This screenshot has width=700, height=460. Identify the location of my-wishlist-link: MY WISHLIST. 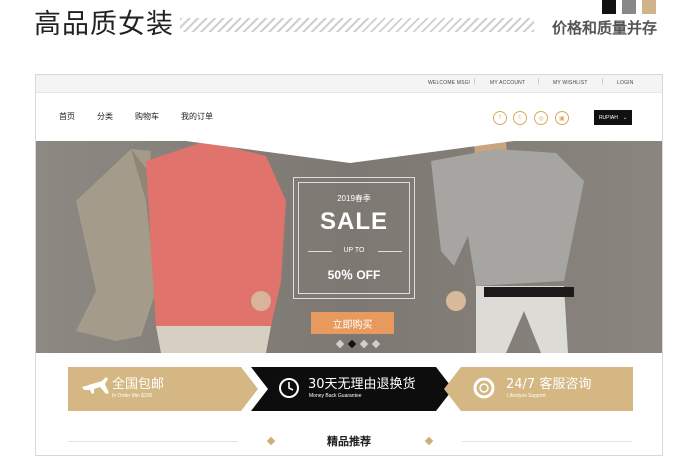
(570, 83).